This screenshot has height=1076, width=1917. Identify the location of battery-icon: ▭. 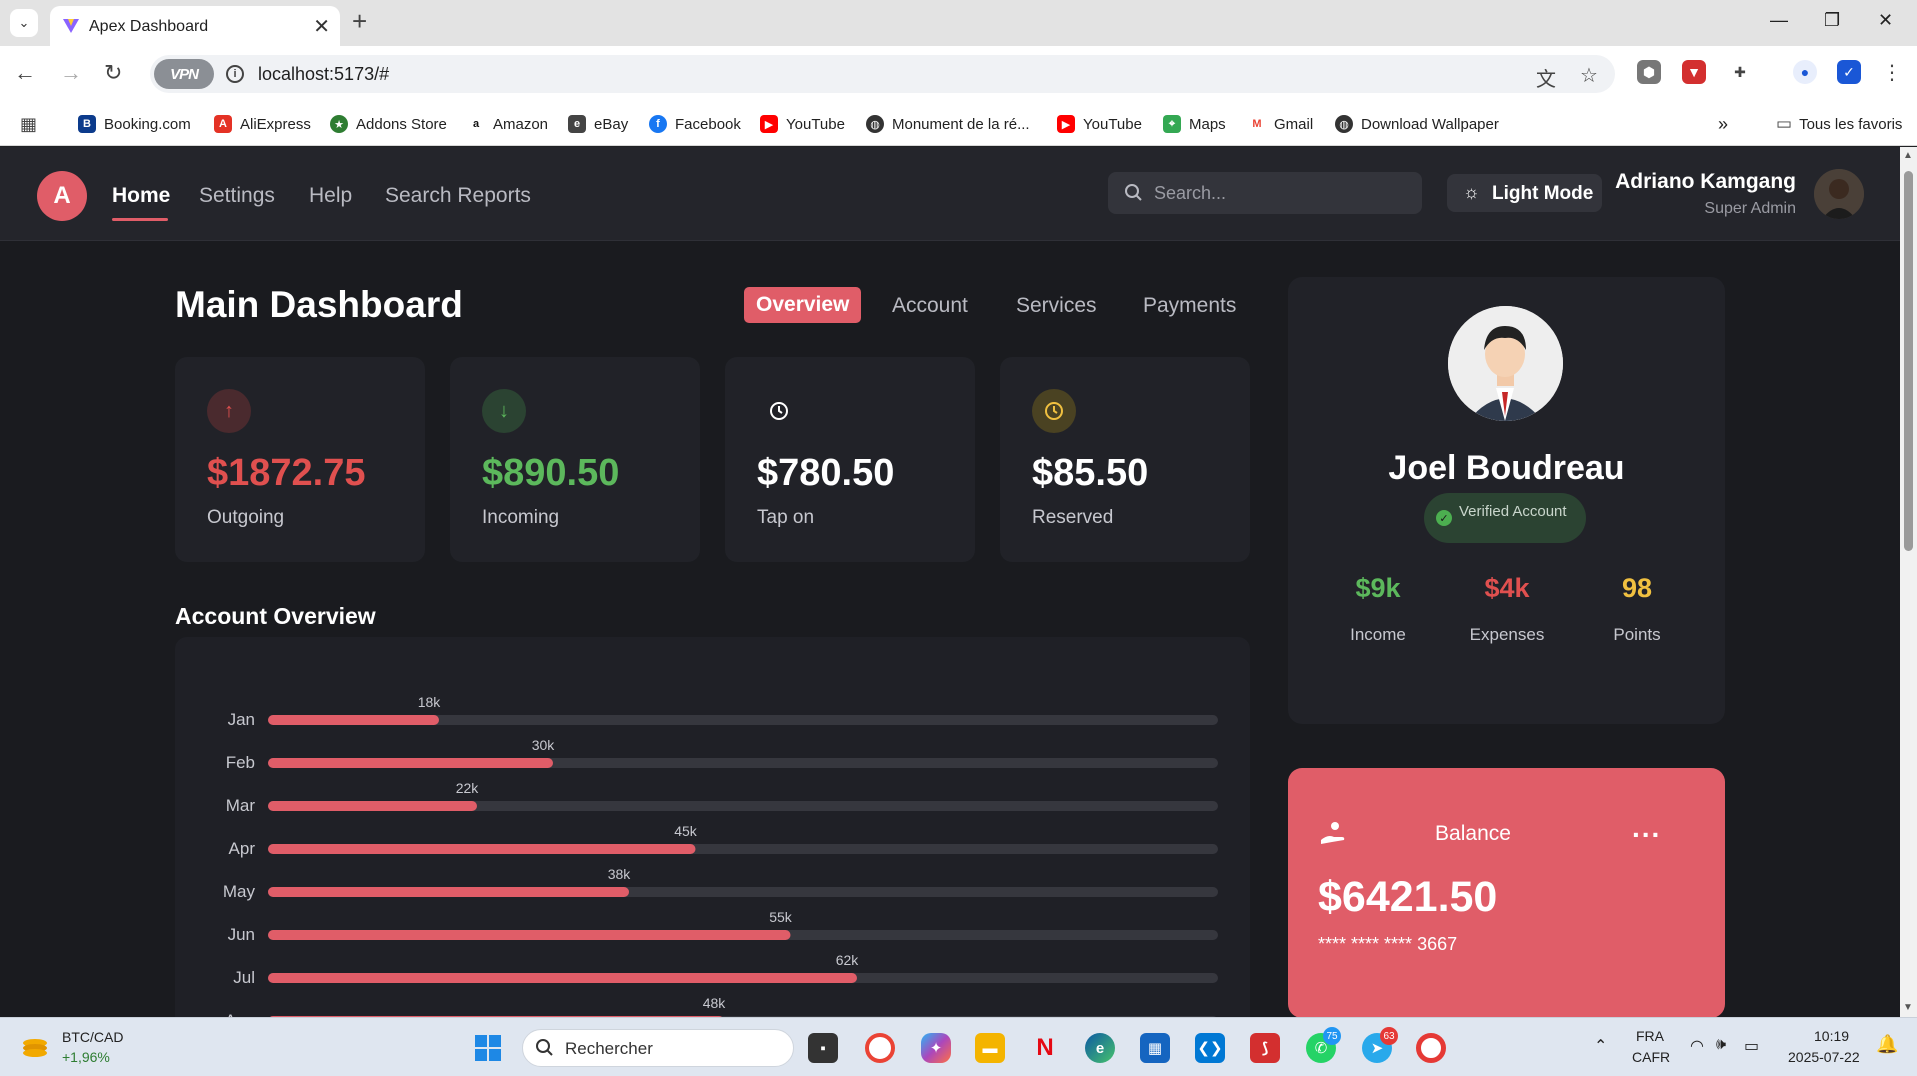
(1751, 1046).